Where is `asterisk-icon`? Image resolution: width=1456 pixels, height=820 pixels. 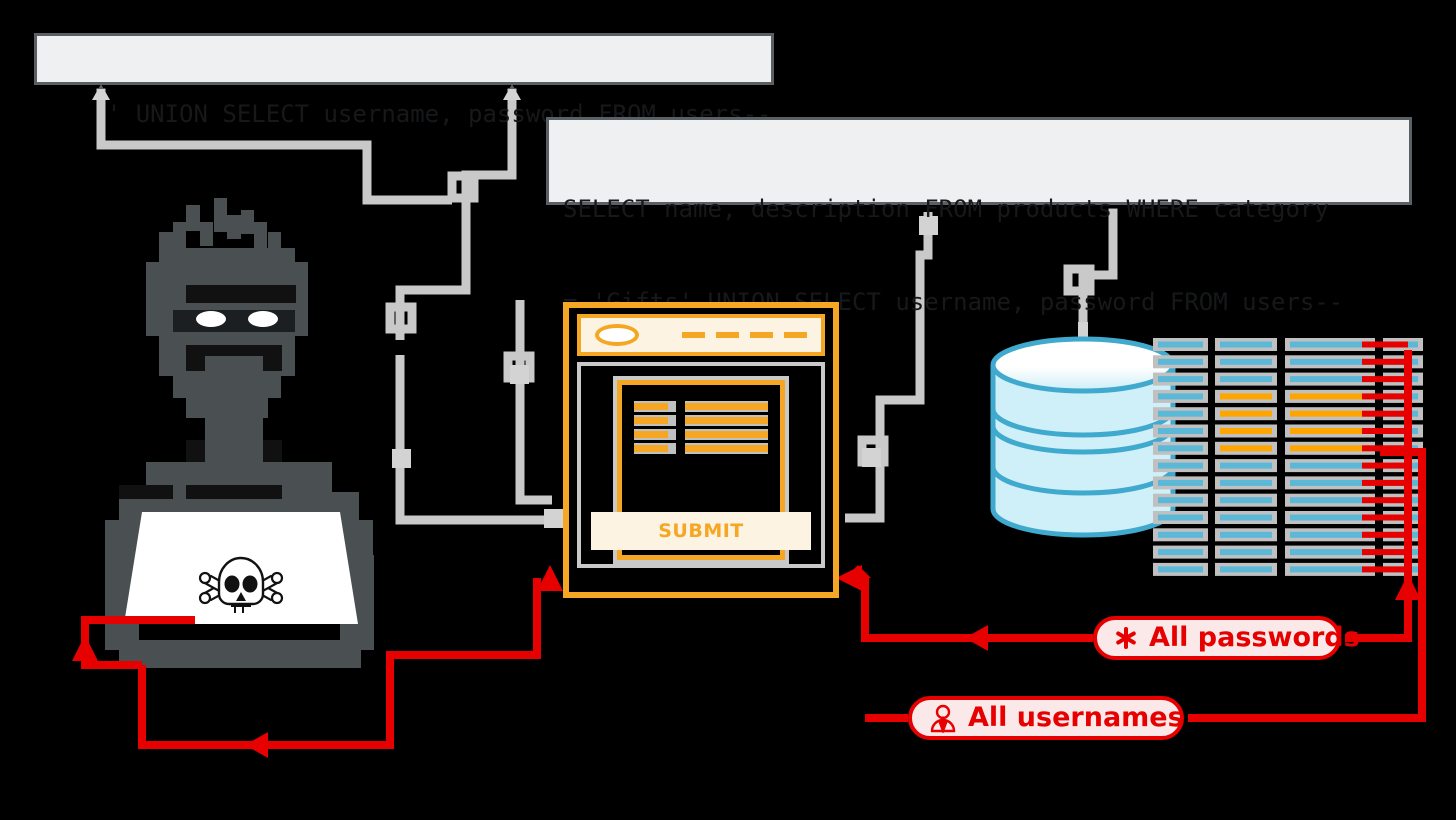 asterisk-icon is located at coordinates (1126, 638).